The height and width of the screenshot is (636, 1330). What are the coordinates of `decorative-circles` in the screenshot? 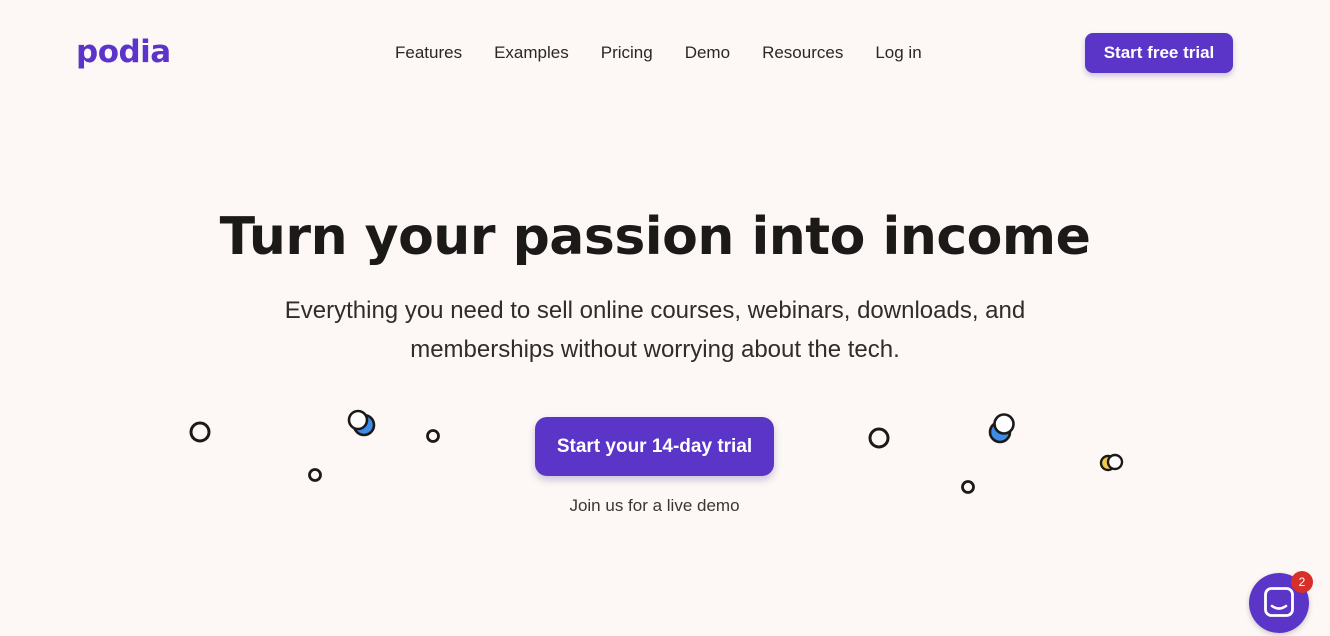 It's located at (656, 451).